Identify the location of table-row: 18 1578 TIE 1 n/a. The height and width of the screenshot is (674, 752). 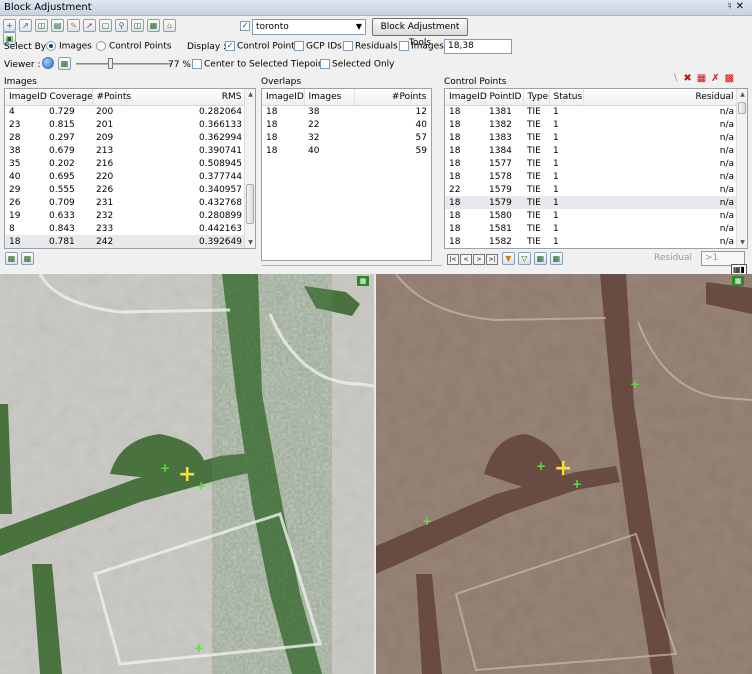
(591, 176).